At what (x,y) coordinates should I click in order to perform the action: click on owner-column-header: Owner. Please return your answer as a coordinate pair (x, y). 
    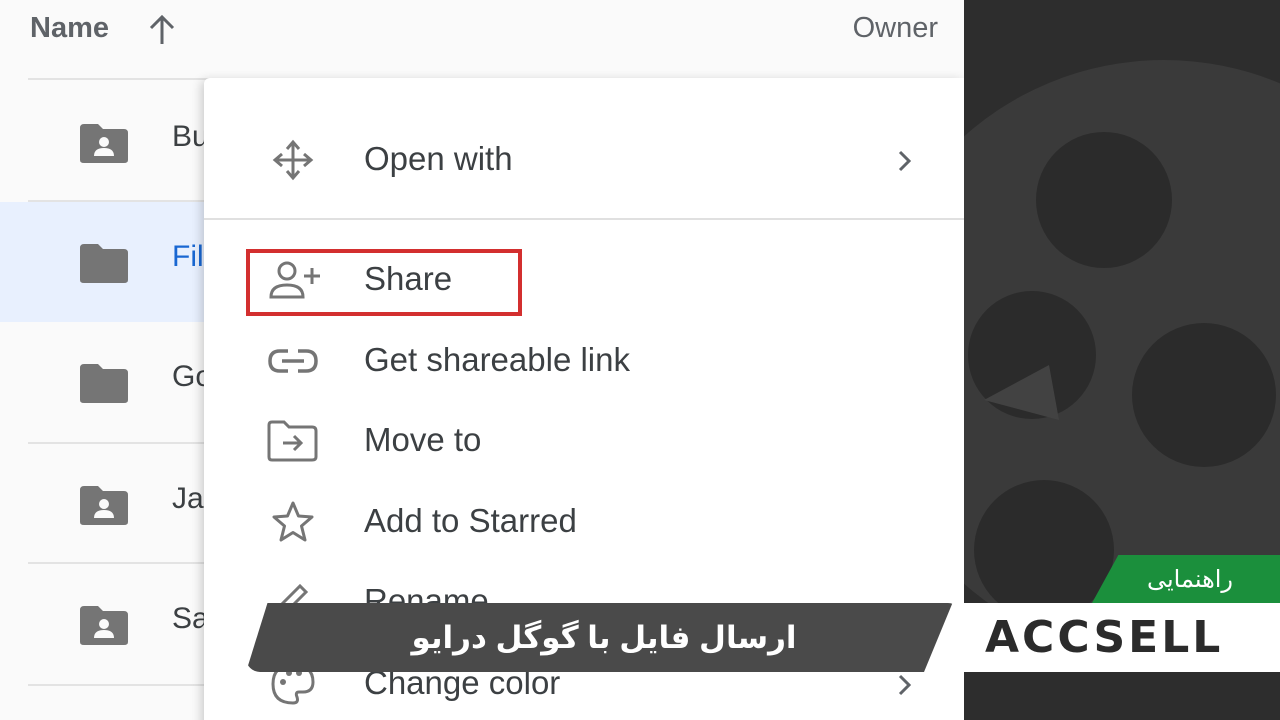
    Looking at the image, I should click on (895, 28).